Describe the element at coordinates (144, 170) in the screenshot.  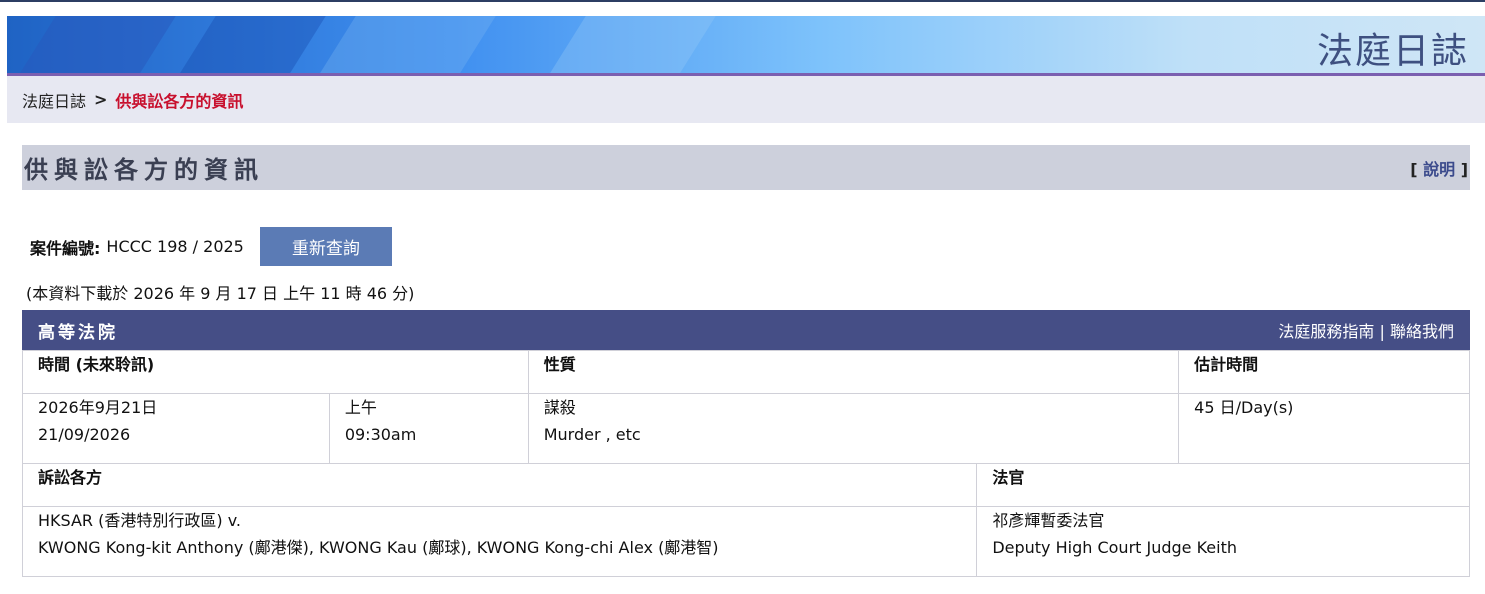
I see `page-title: 供與訟各方的資訊` at that location.